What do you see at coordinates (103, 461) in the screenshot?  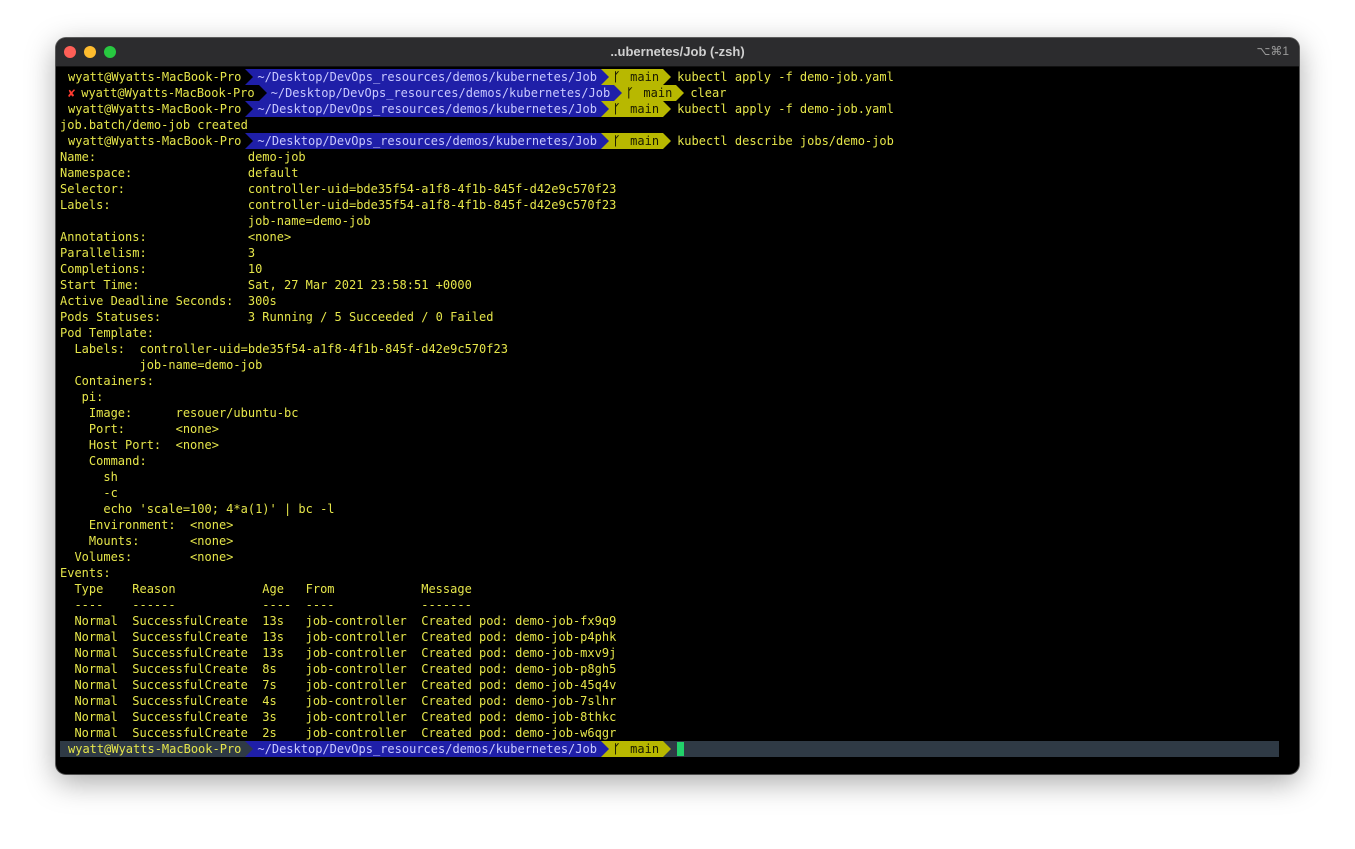 I see `describe-output-line: Command:` at bounding box center [103, 461].